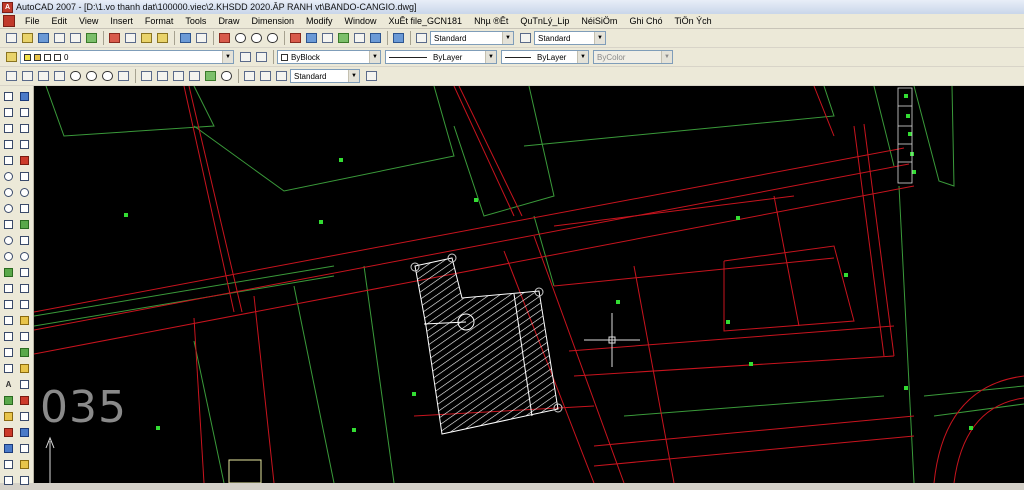 The width and height of the screenshot is (1024, 490). Describe the element at coordinates (123, 76) in the screenshot. I see `angular-dimension-icon` at that location.